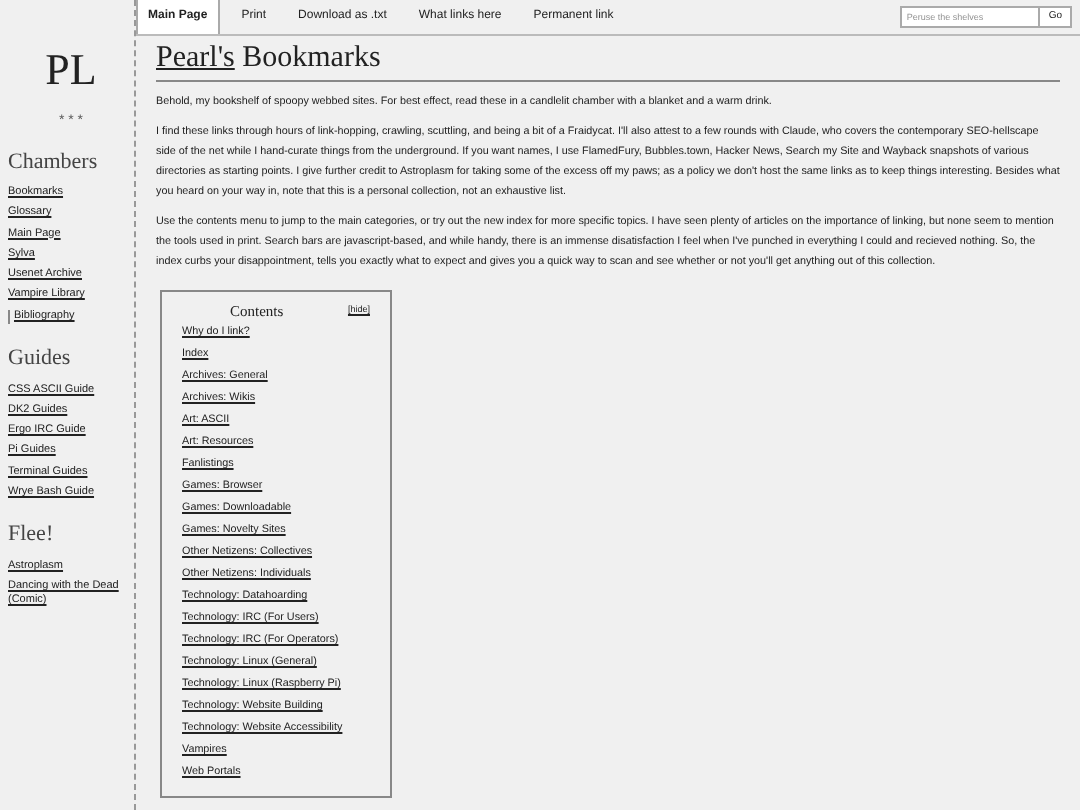 The height and width of the screenshot is (810, 1080). I want to click on title-link: Pearl's, so click(195, 58).